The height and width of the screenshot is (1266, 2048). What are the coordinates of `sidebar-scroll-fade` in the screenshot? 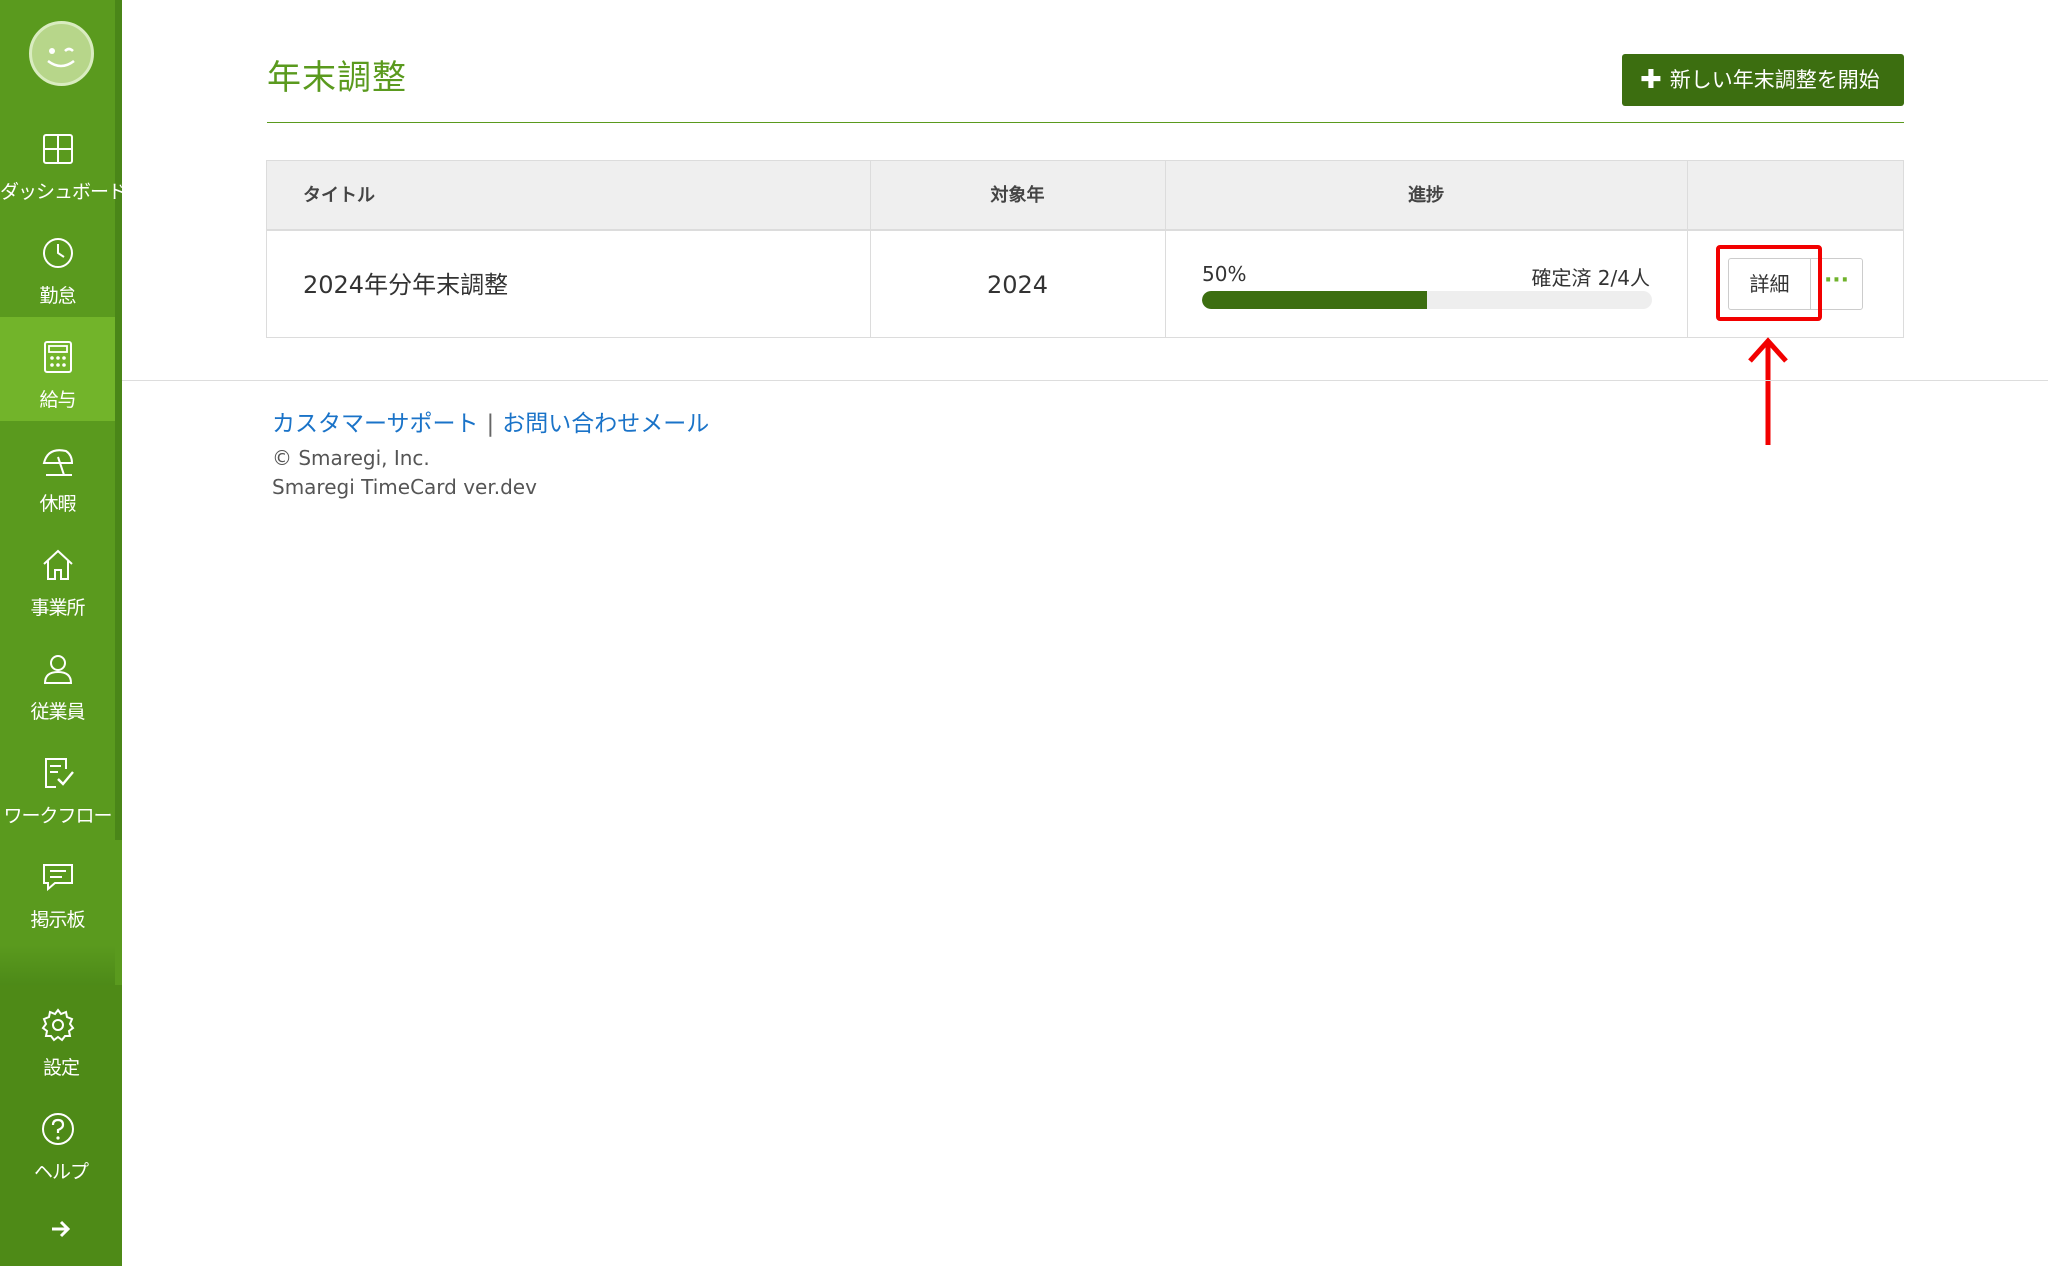 It's located at (57, 965).